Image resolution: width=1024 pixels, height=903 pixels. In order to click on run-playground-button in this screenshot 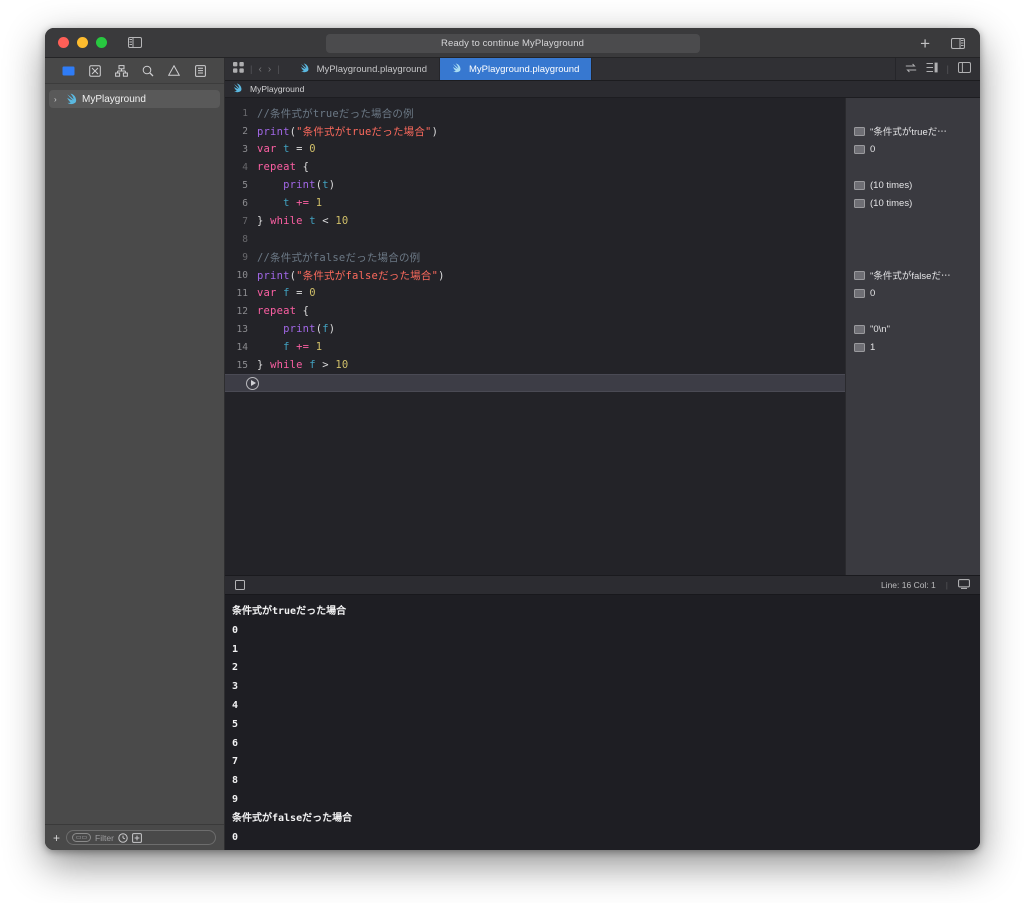, I will do `click(252, 383)`.